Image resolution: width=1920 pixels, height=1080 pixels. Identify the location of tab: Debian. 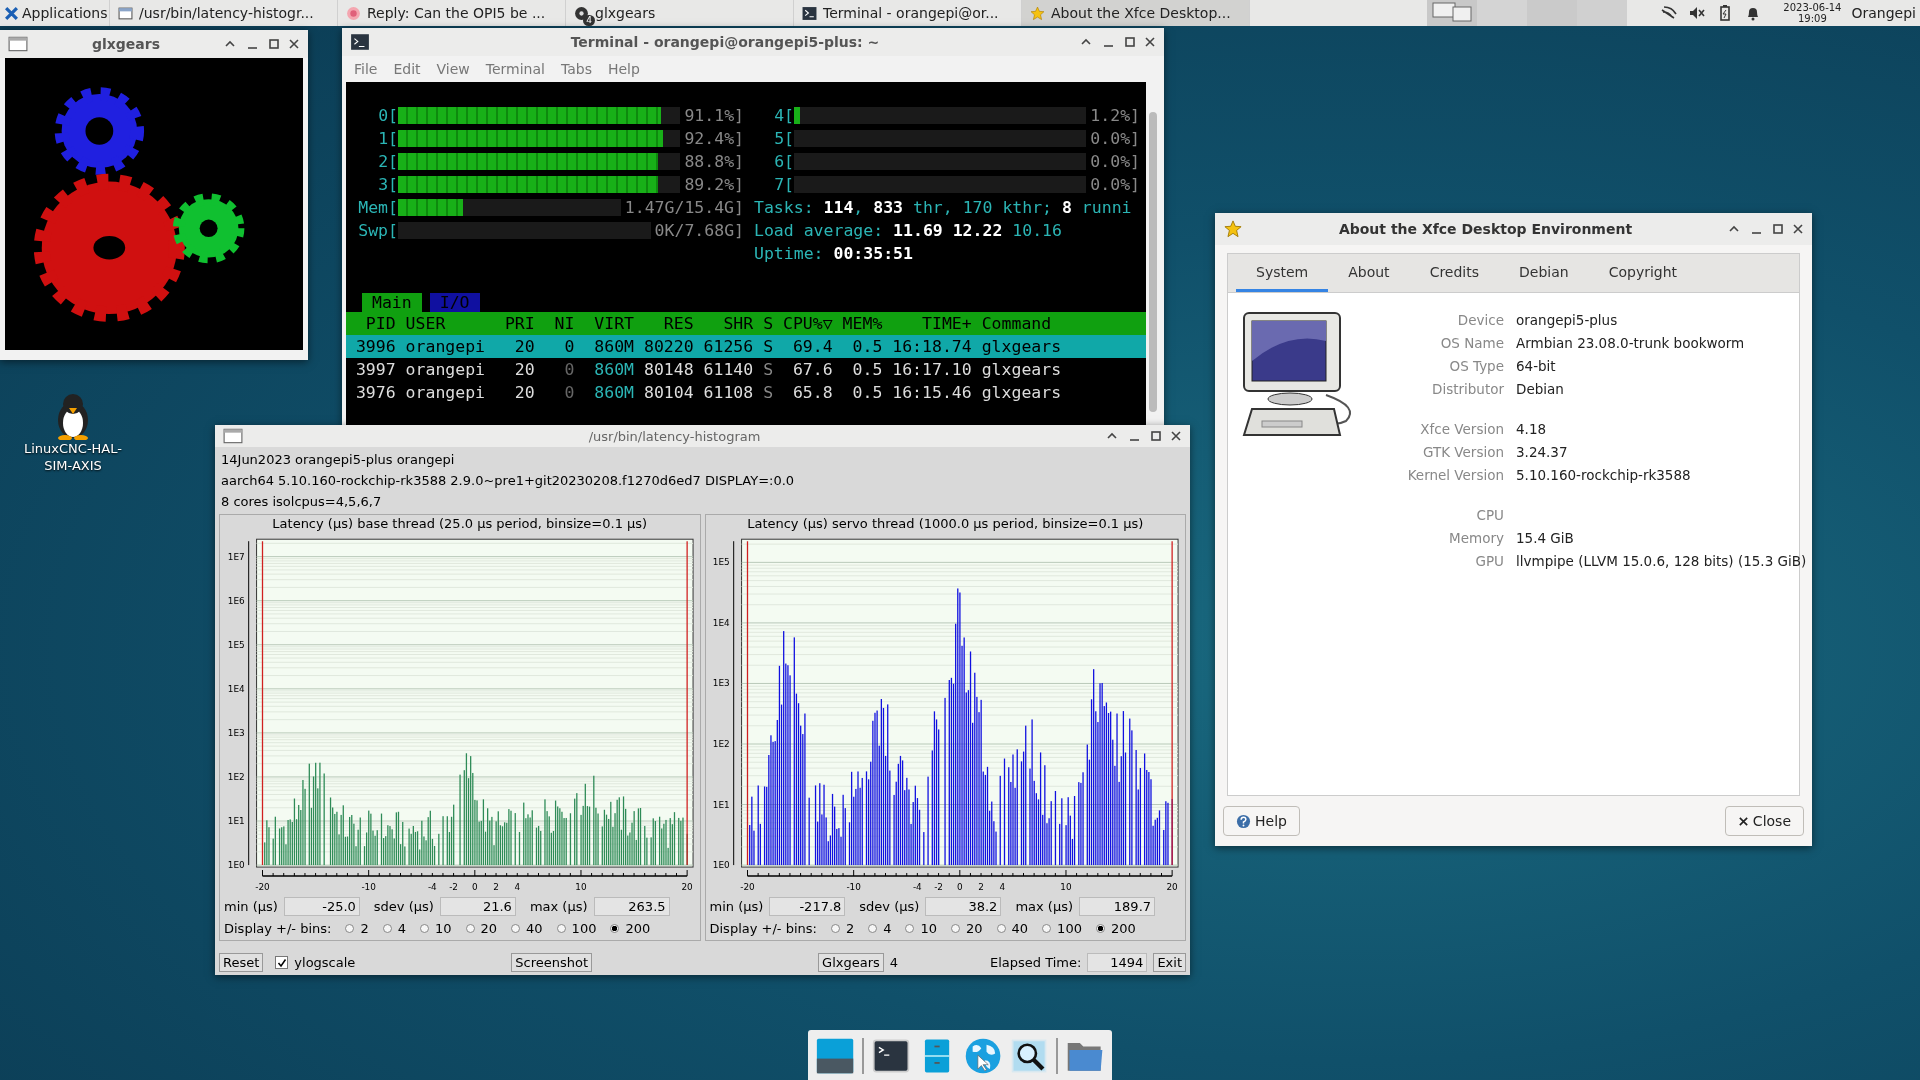
(1544, 273).